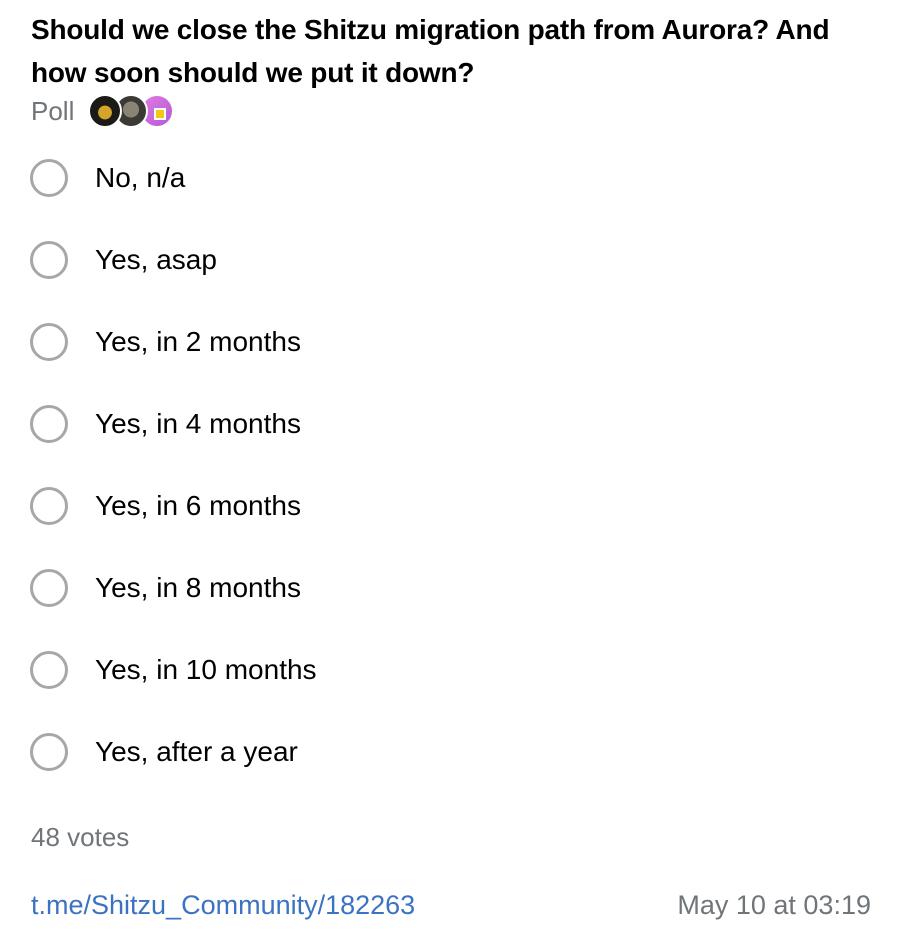 Image resolution: width=898 pixels, height=948 pixels. I want to click on poll-option: Yes, in 4 months, so click(173, 424).